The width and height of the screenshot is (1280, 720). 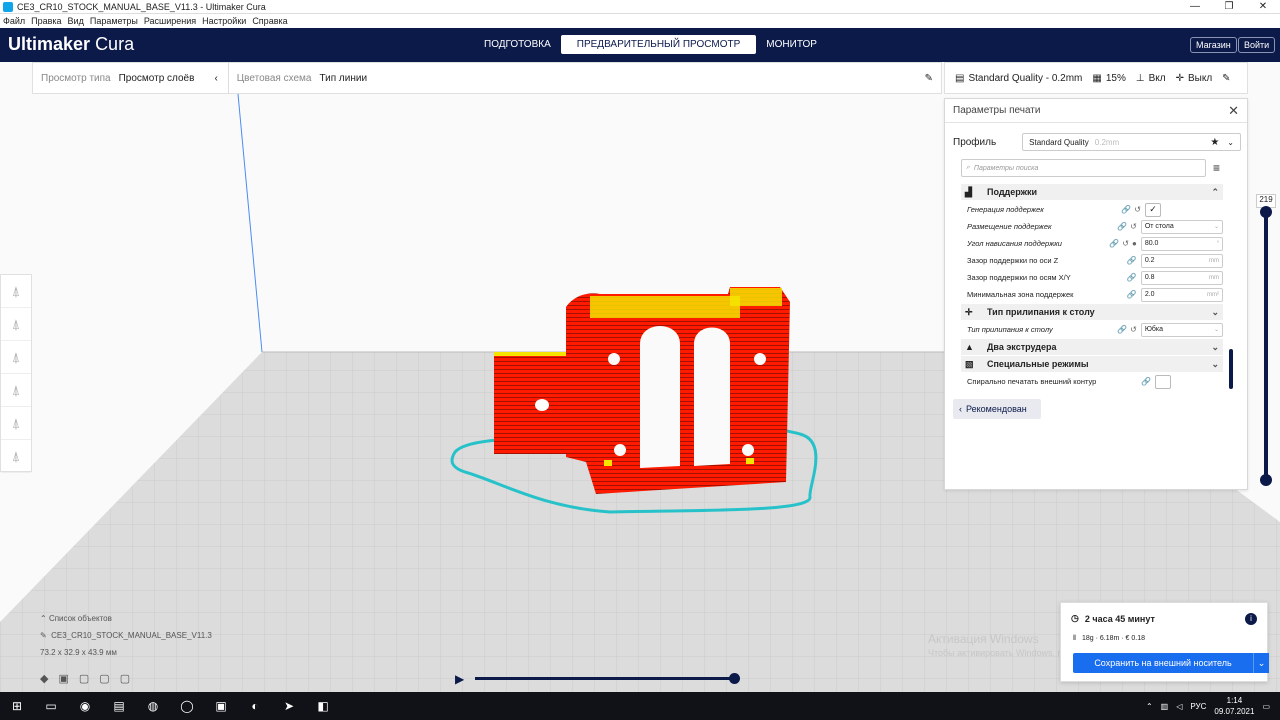 I want to click on object-name: CE3_CR10_STOCK_MANUAL_BASE_V11.3, so click(x=131, y=635).